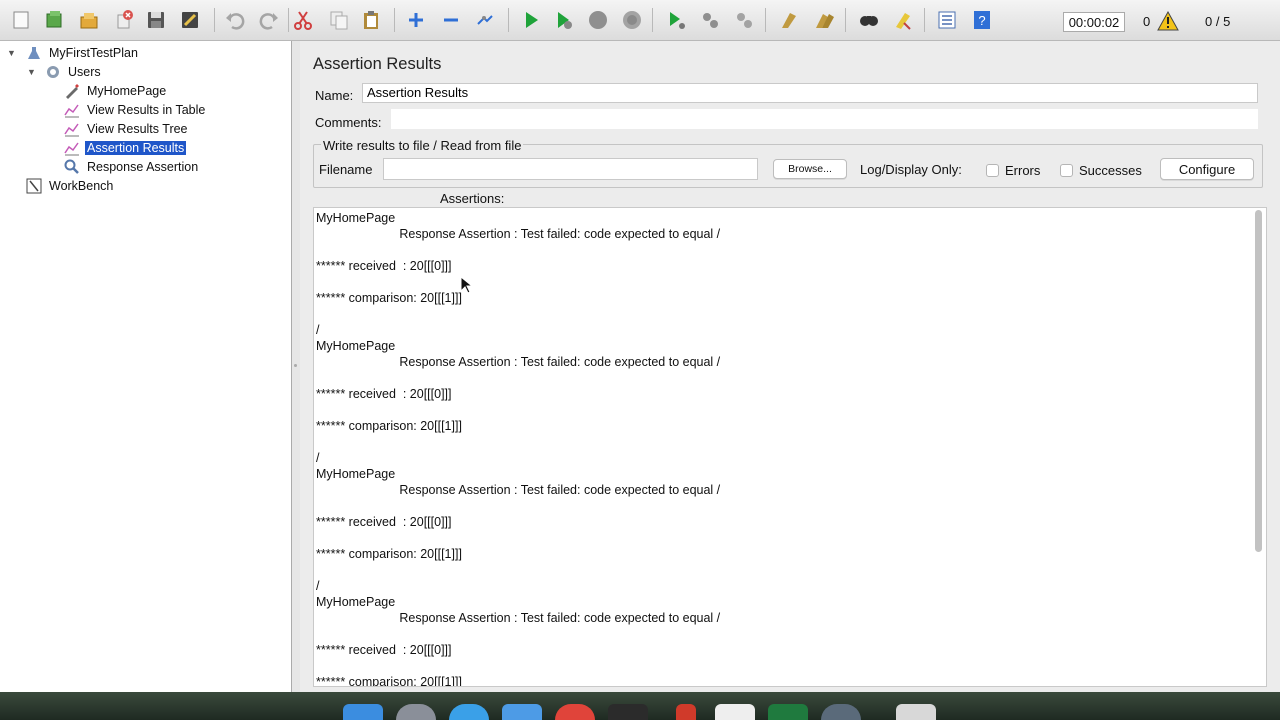 This screenshot has height=720, width=1280. Describe the element at coordinates (416, 20) in the screenshot. I see `expand-icon` at that location.